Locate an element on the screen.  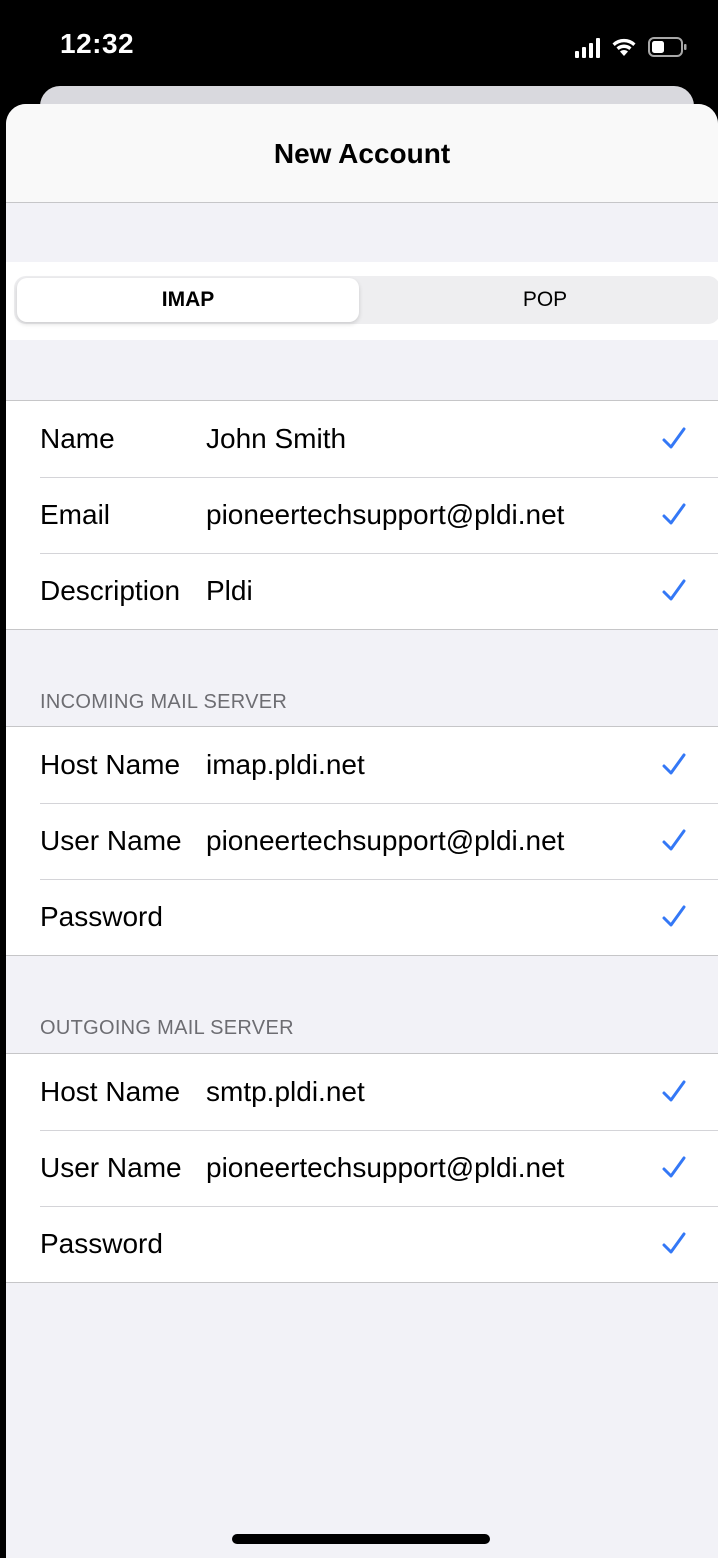
incoming-section-header: INCOMING MAIL SERVER is located at coordinates (164, 702).